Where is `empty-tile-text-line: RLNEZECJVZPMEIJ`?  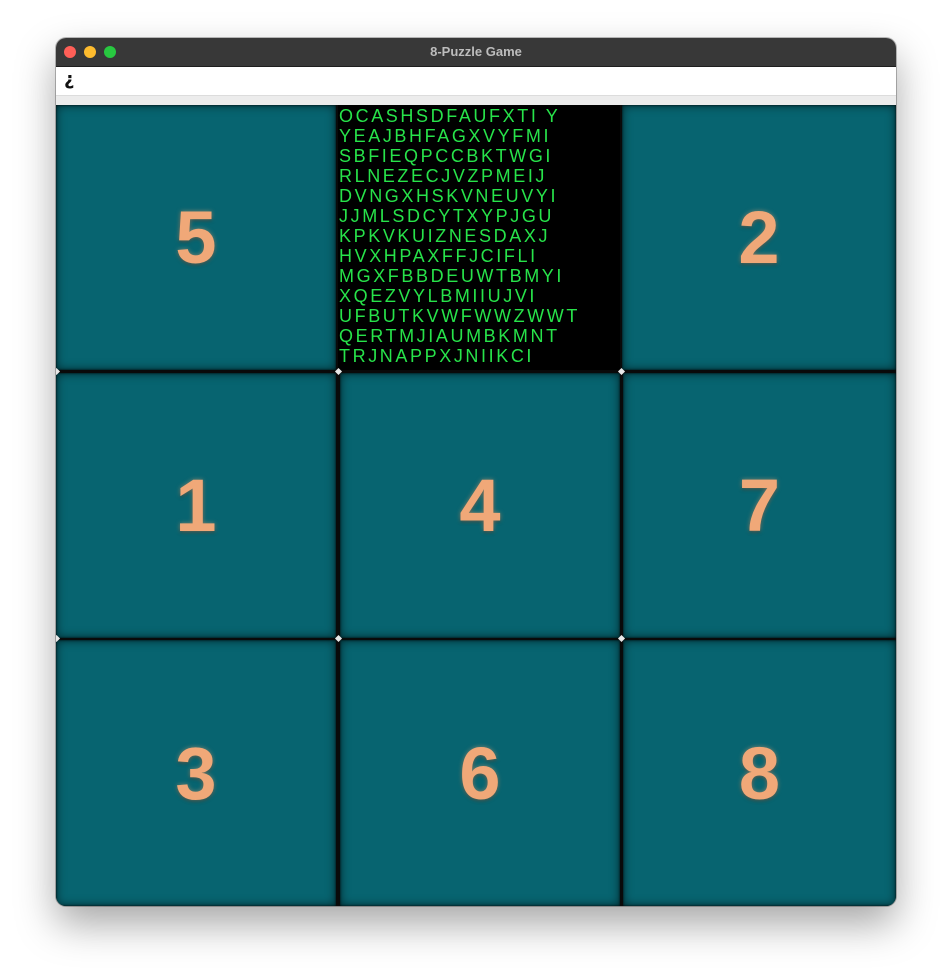 empty-tile-text-line: RLNEZECJVZPMEIJ is located at coordinates (443, 176).